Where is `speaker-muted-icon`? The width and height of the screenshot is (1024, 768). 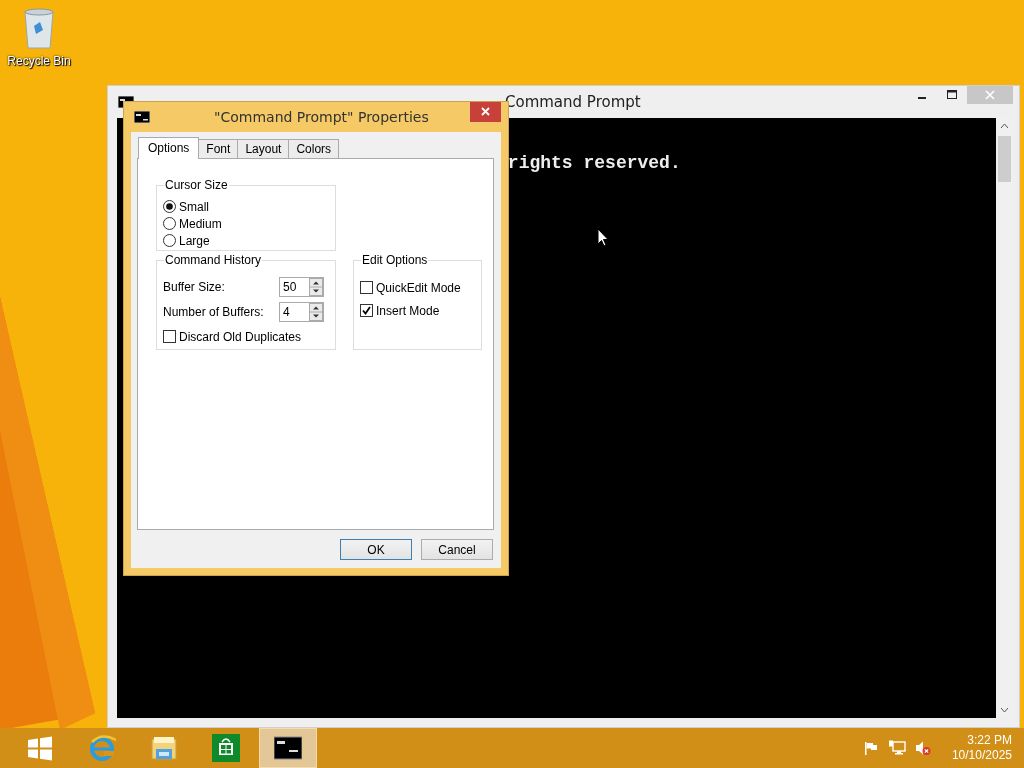
speaker-muted-icon is located at coordinates (922, 748).